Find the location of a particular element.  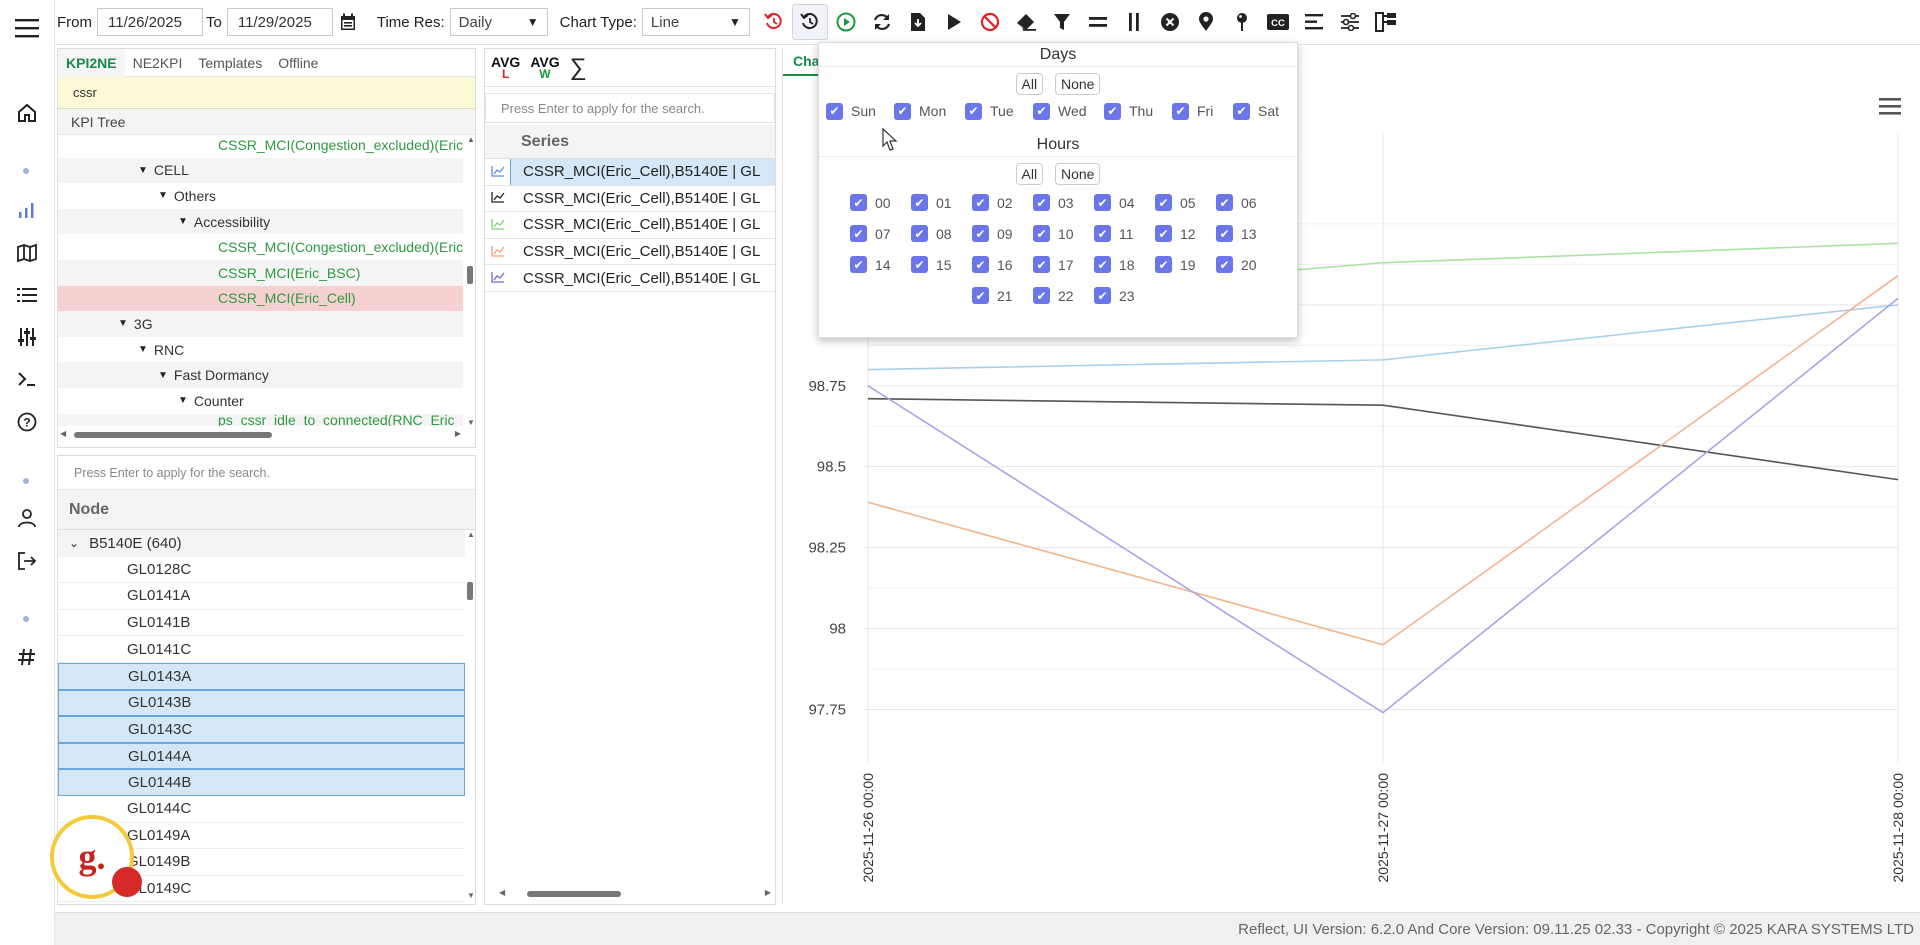

hour-checkbox: ✔ 17 is located at coordinates (1063, 264).